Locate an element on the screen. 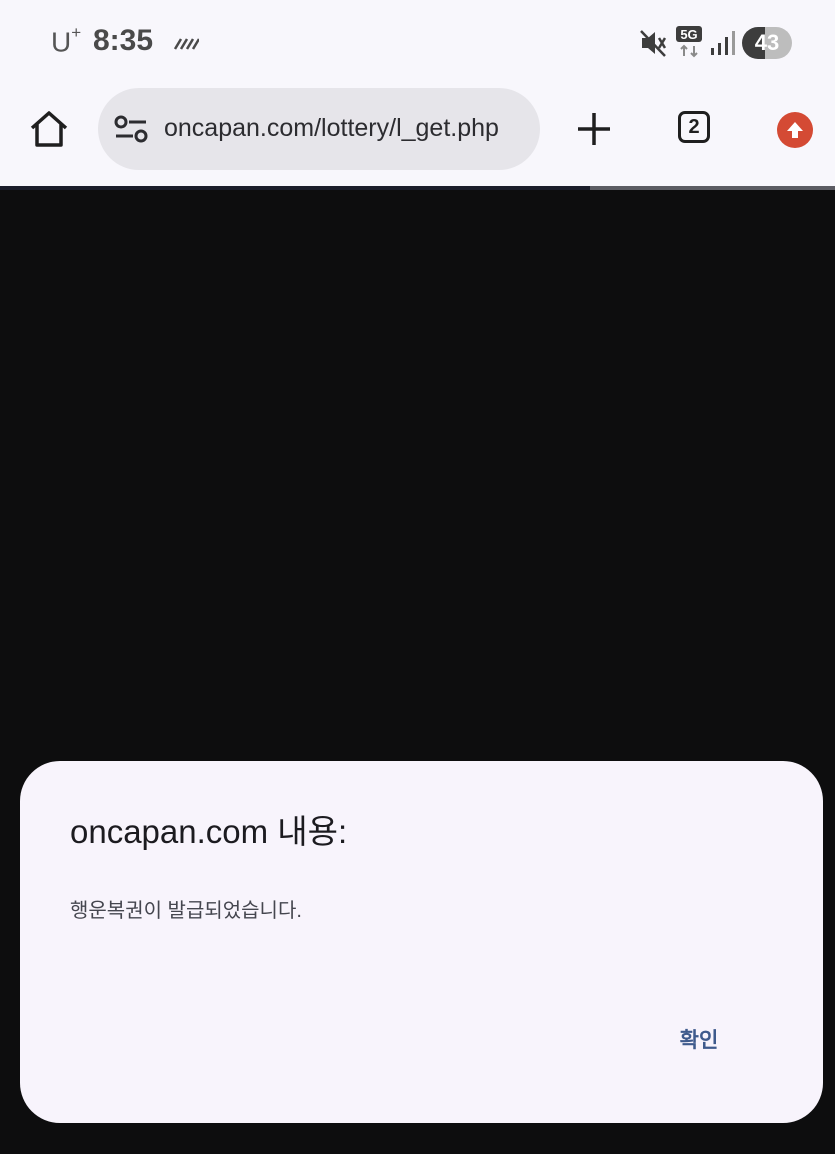  mute-icon is located at coordinates (653, 43).